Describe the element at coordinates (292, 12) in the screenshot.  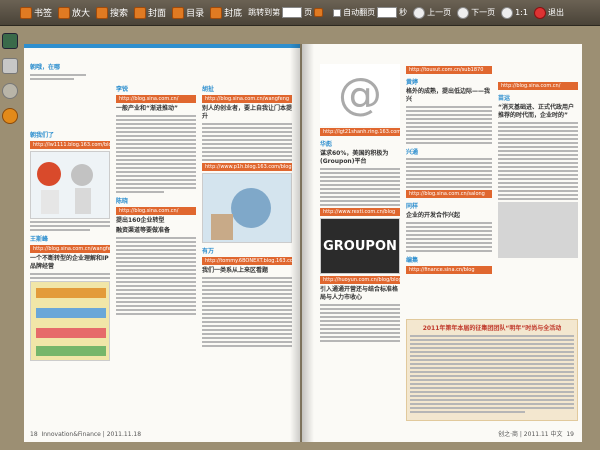
I see `goto-page-input` at that location.